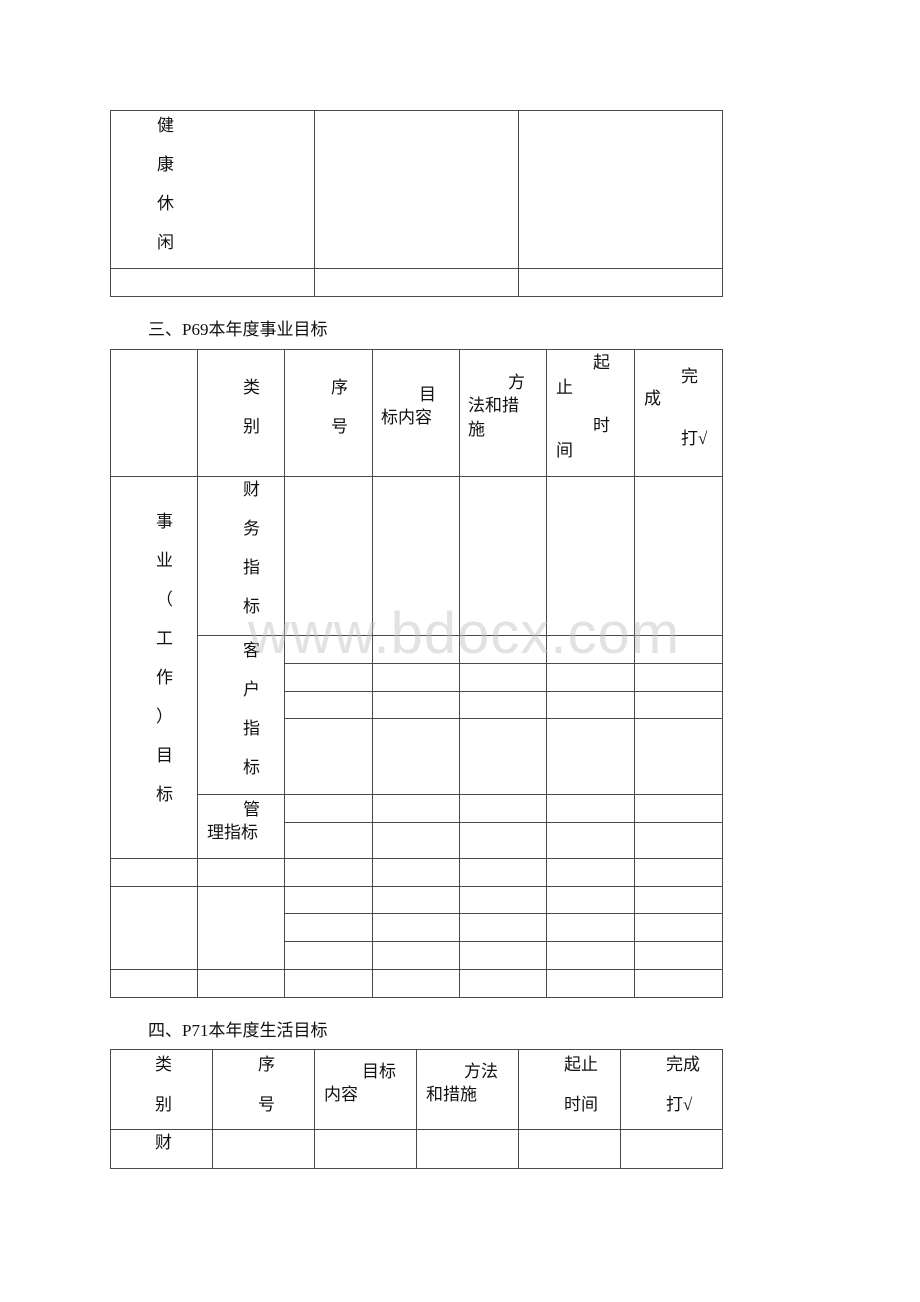  I want to click on customer-indicators-label: 客 户 指 标, so click(251, 709).